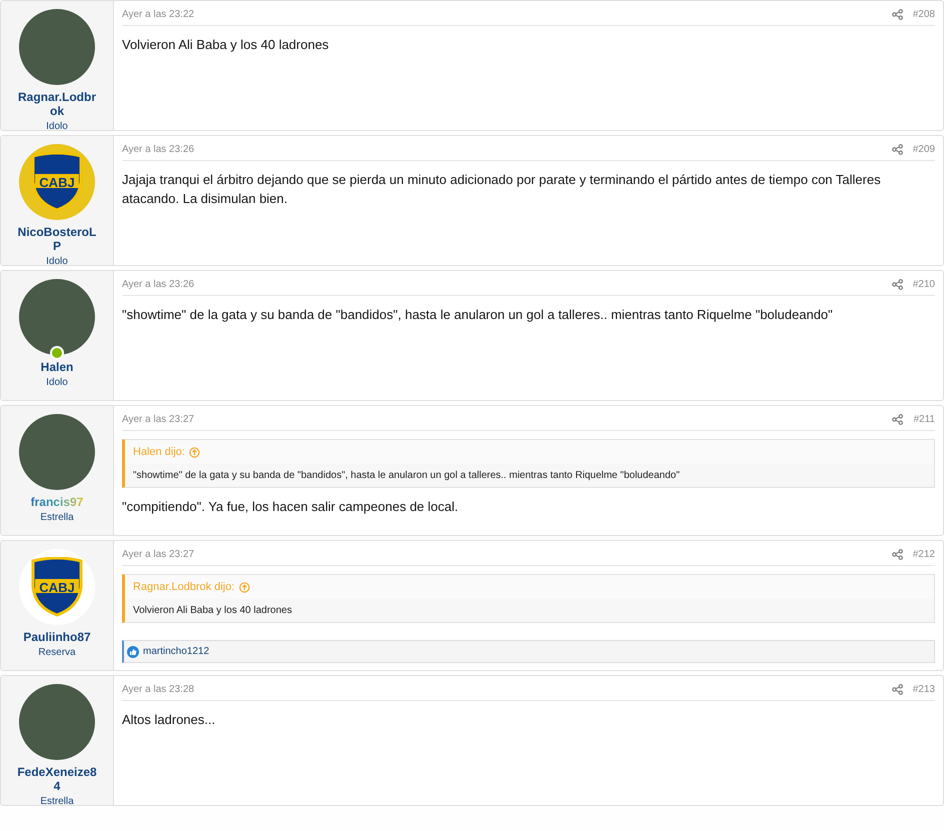  Describe the element at coordinates (57, 653) in the screenshot. I see `user-title: Reserva` at that location.